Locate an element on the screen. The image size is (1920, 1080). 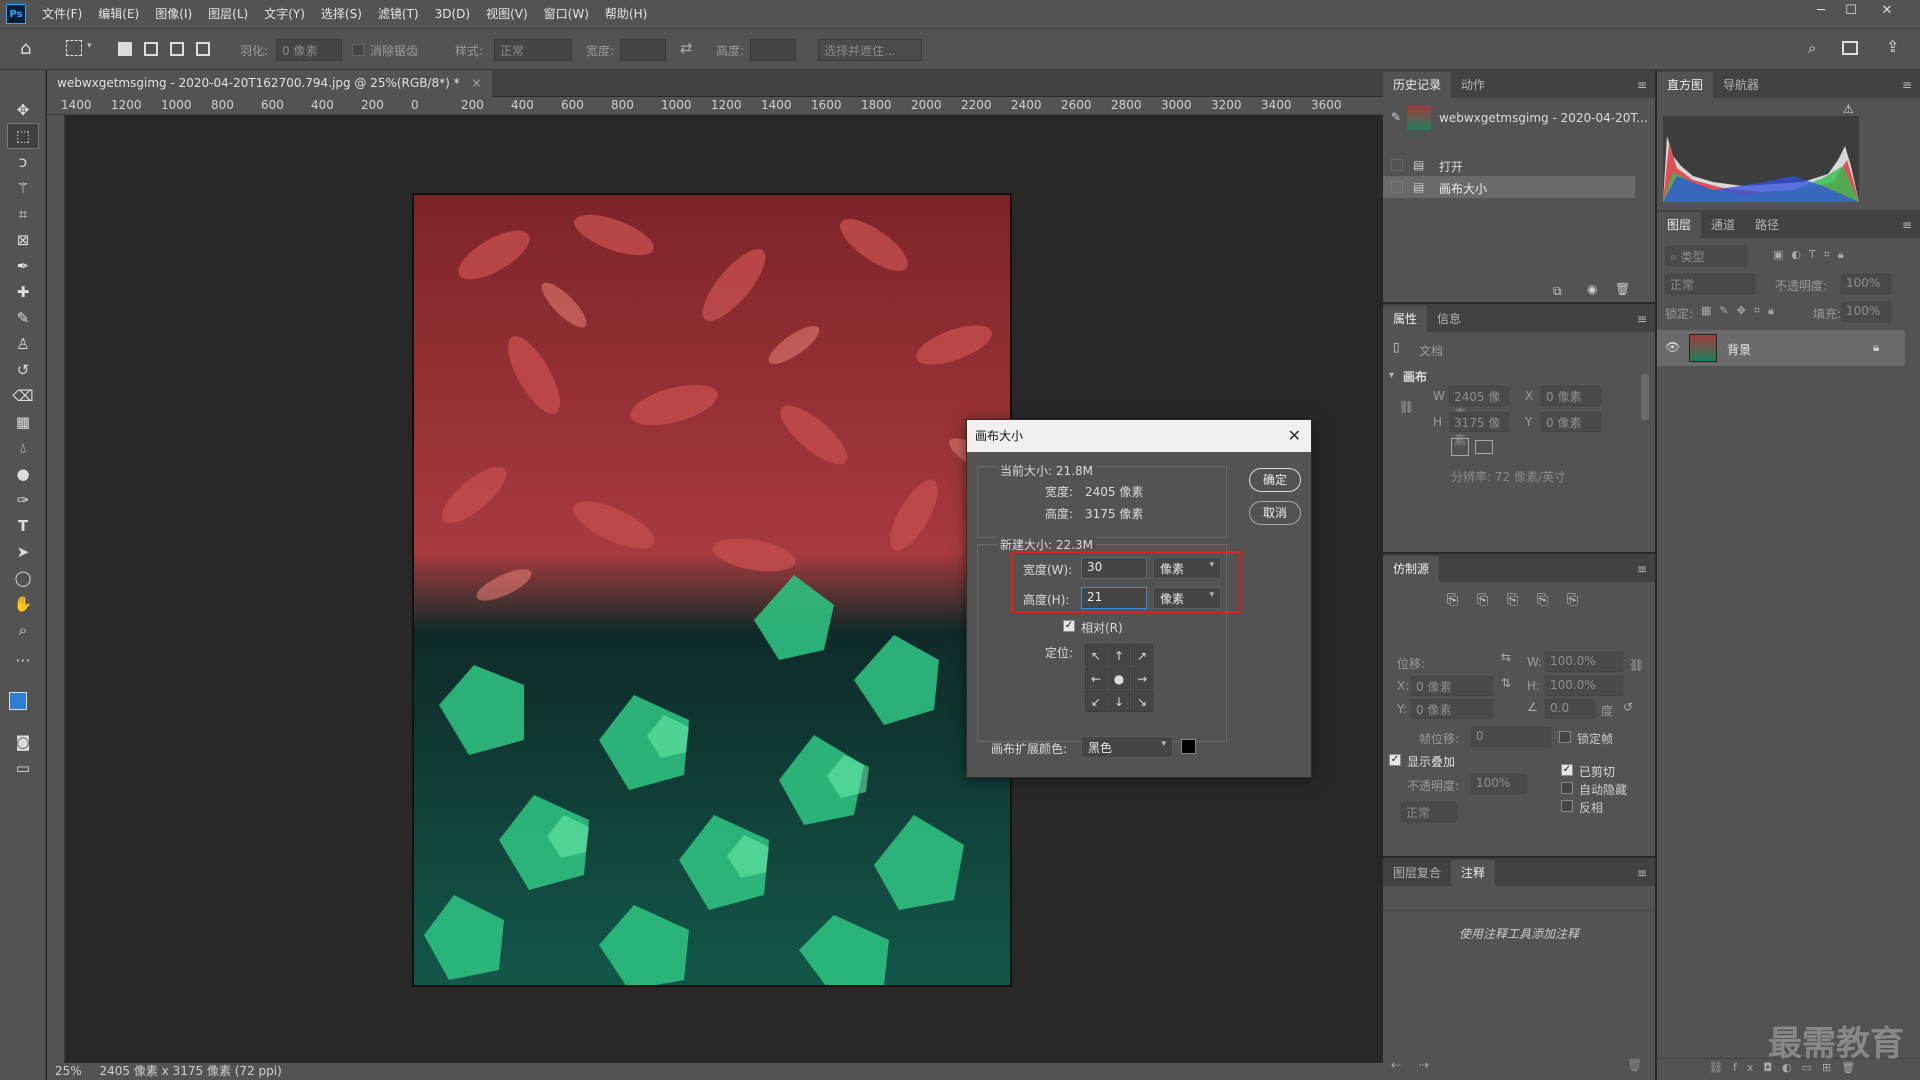
add-selection-icon is located at coordinates (151, 49).